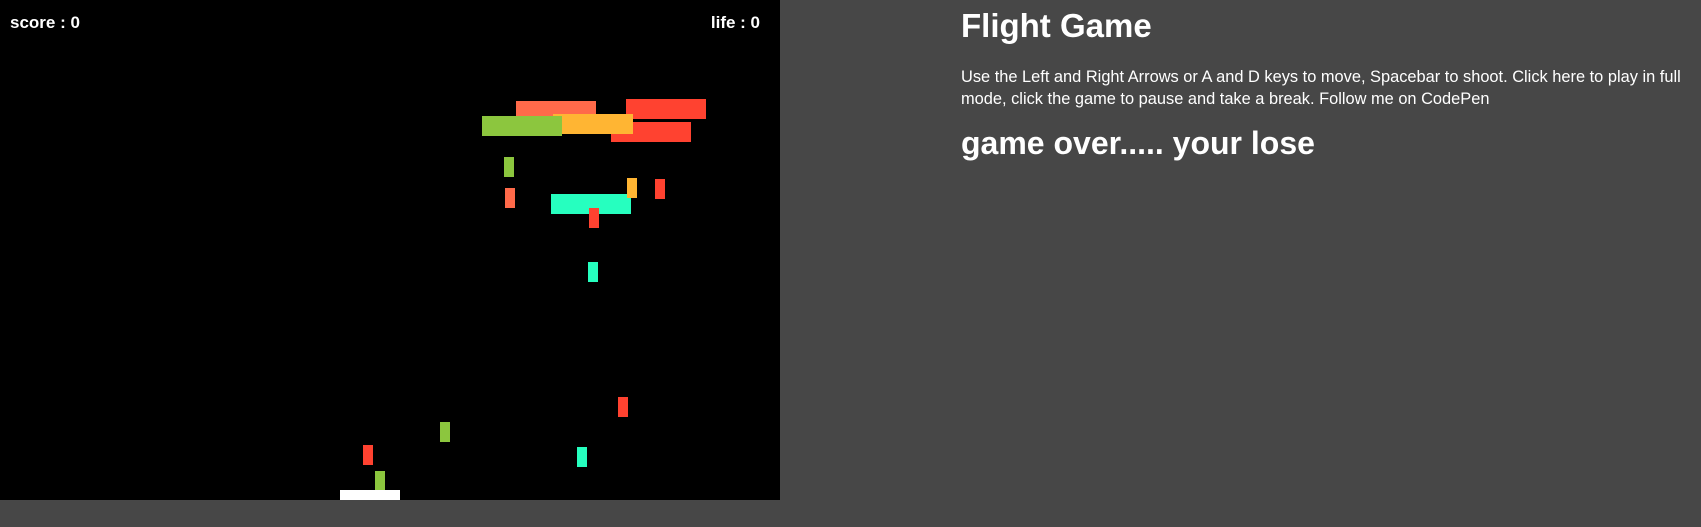  Describe the element at coordinates (1138, 143) in the screenshot. I see `game-status-message: game over..... your lose` at that location.